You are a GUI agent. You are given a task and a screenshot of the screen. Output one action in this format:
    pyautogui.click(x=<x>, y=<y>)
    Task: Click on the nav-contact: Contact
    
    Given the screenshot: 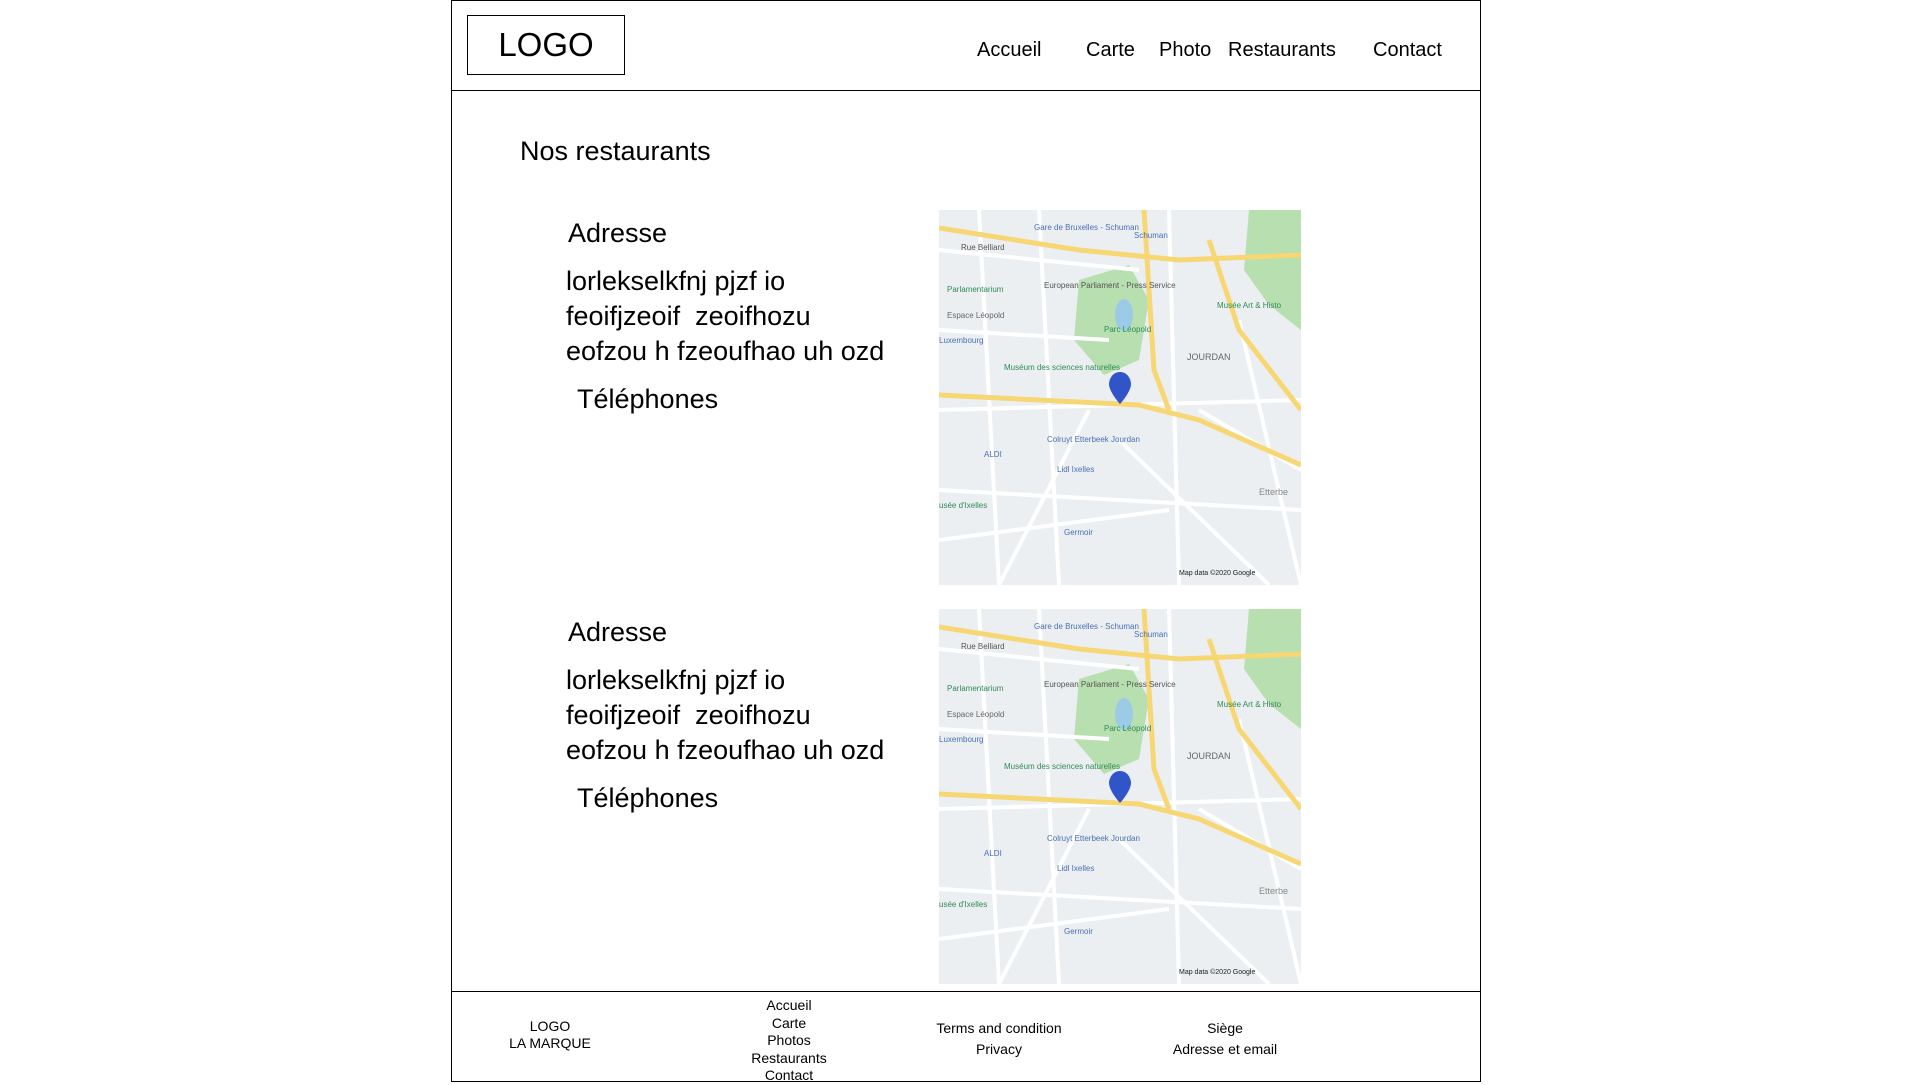 What is the action you would take?
    pyautogui.click(x=1407, y=50)
    